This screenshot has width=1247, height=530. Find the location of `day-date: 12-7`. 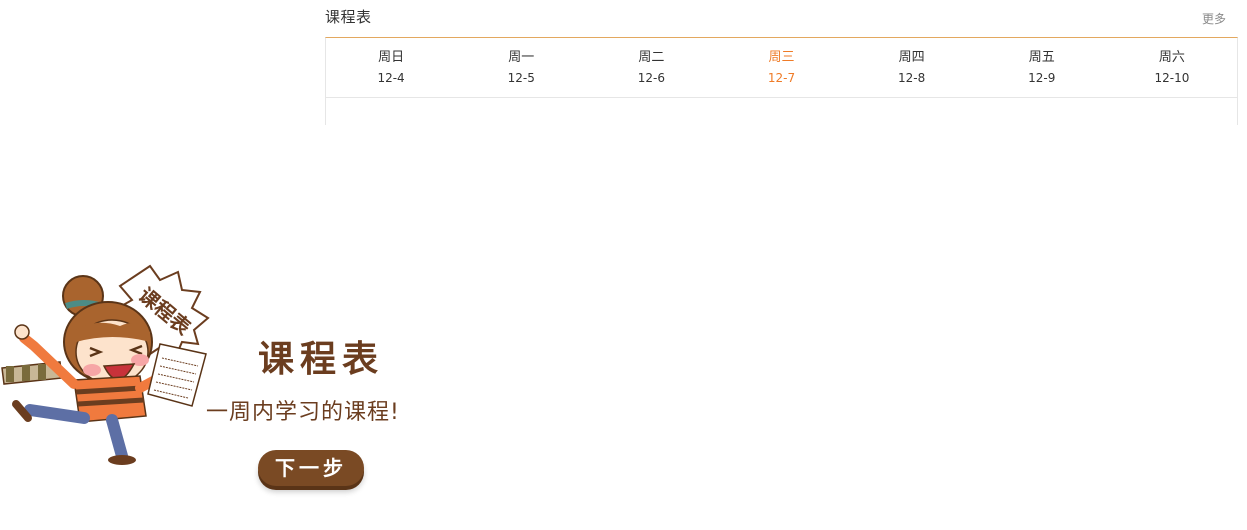

day-date: 12-7 is located at coordinates (781, 78).